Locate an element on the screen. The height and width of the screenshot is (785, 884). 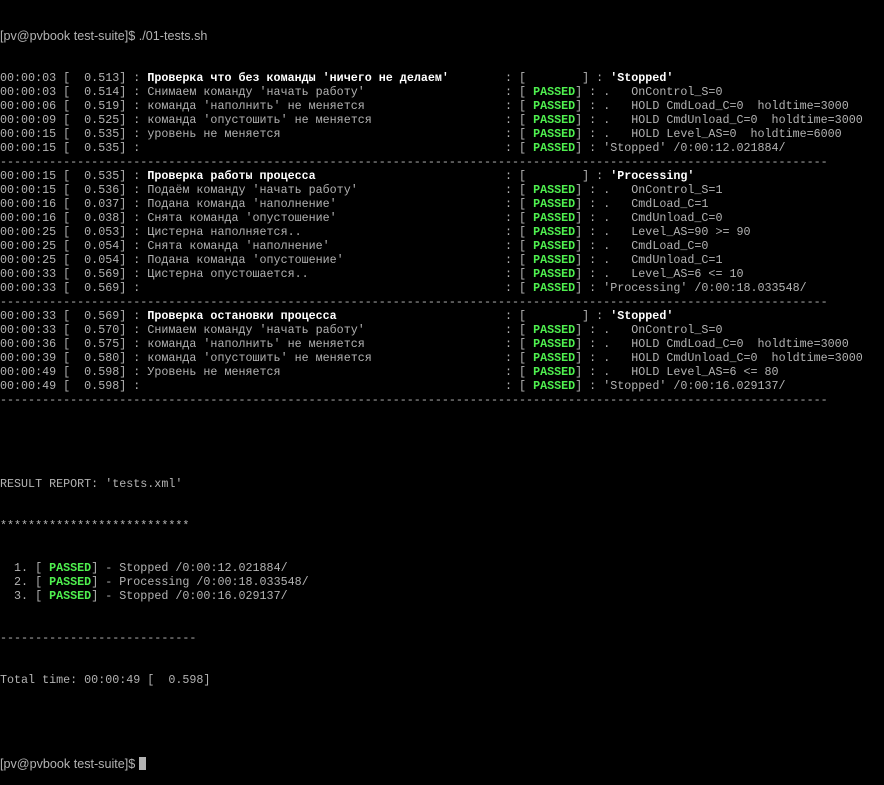
report-stars: *************************** is located at coordinates (95, 526).